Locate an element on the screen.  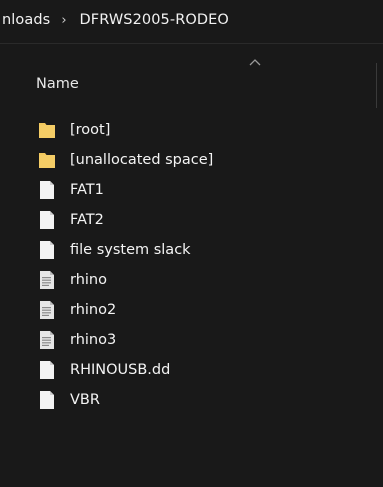
file-row: rhino2 is located at coordinates (191, 310).